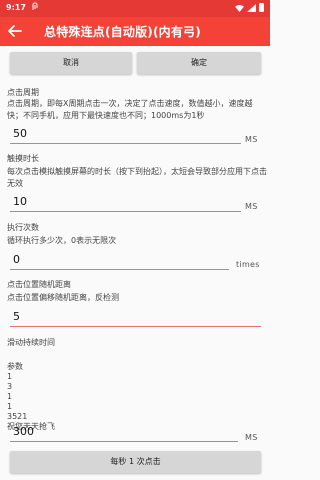 The height and width of the screenshot is (480, 320). What do you see at coordinates (63, 297) in the screenshot?
I see `random-offset-description: 点击位置偏移随机距离，反检测` at bounding box center [63, 297].